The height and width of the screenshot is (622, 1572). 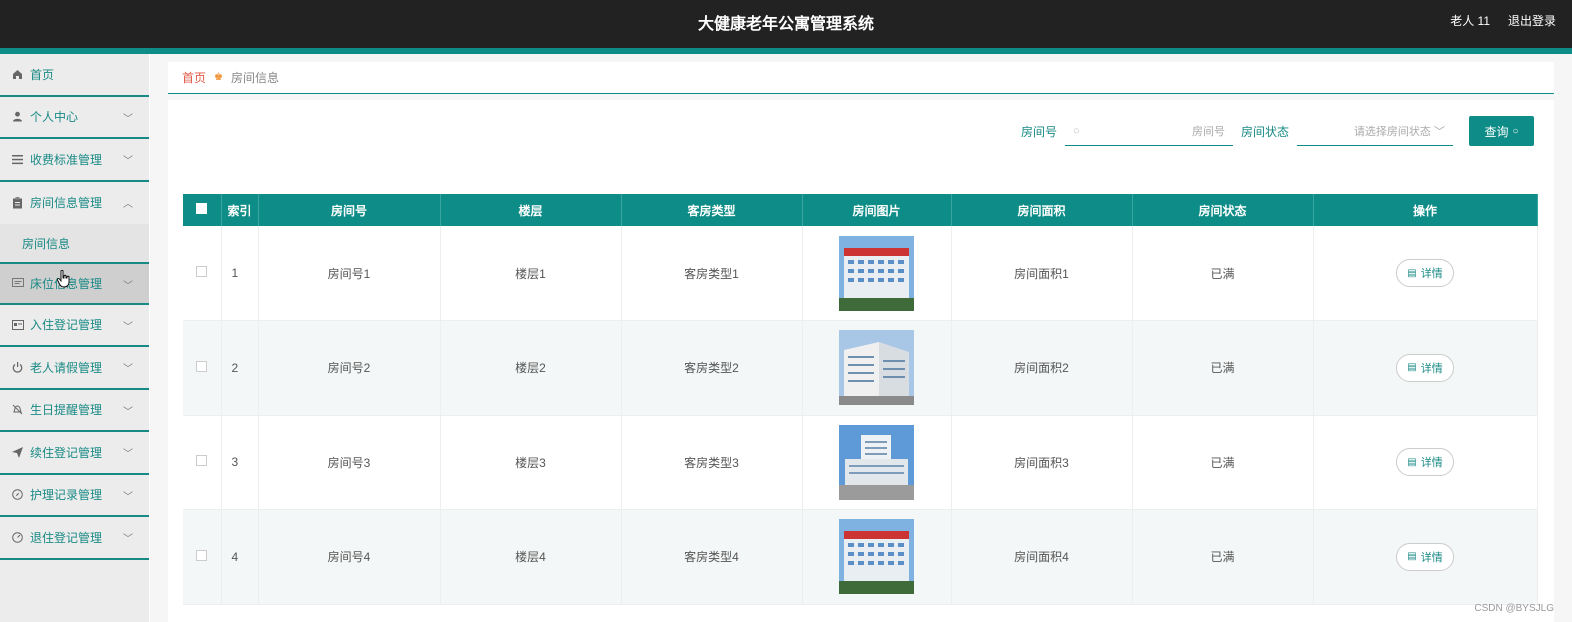 What do you see at coordinates (74, 496) in the screenshot?
I see `sidebar-item-nursing: 护理记录管理 ﹀` at bounding box center [74, 496].